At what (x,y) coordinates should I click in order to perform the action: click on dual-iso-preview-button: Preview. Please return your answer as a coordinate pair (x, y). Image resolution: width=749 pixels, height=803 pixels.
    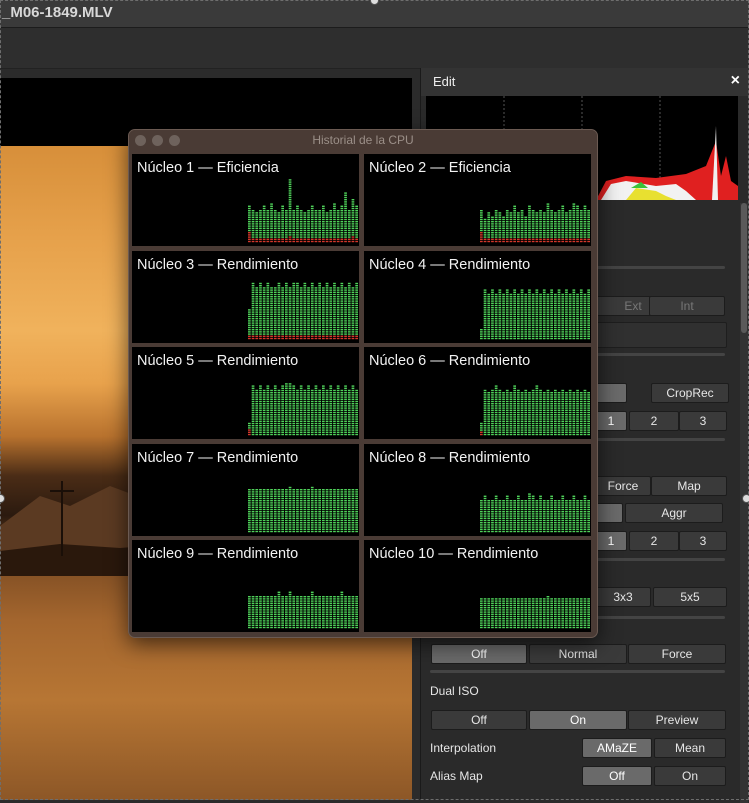
    Looking at the image, I should click on (677, 720).